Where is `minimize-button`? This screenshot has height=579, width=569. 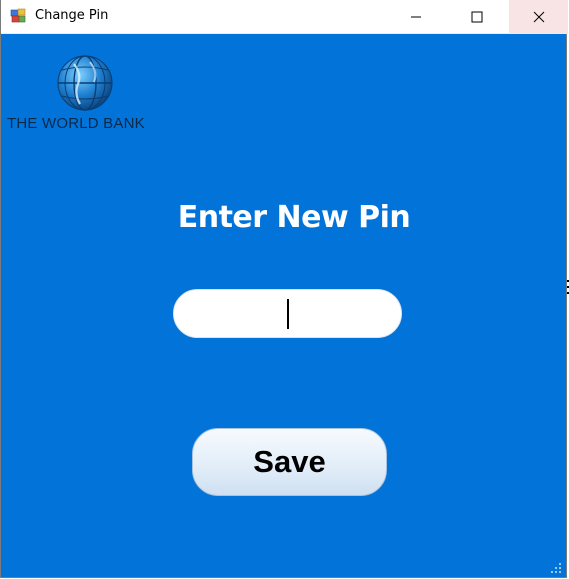
minimize-button is located at coordinates (416, 16).